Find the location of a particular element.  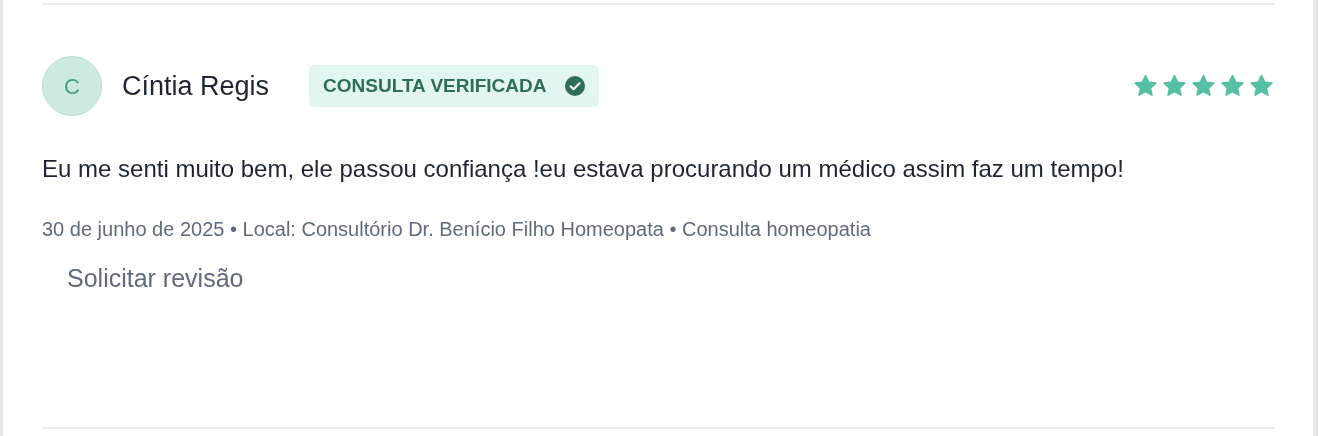

request-review-button: Solicitar revisão is located at coordinates (155, 279).